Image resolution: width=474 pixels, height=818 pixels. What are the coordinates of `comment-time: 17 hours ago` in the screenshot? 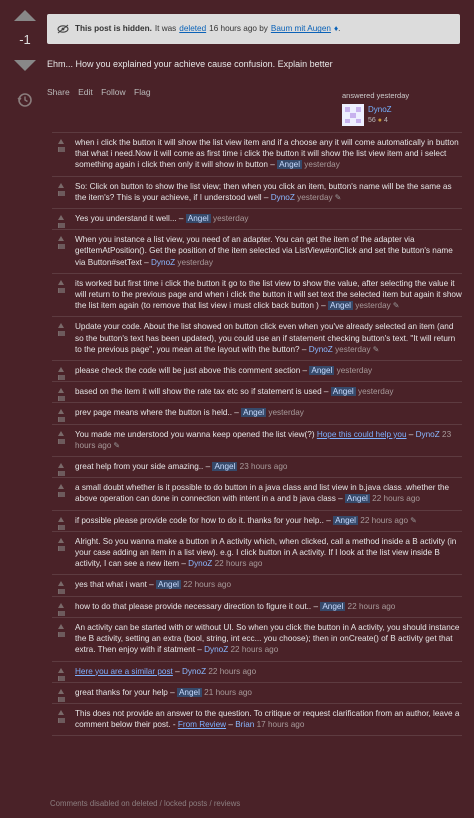 It's located at (279, 724).